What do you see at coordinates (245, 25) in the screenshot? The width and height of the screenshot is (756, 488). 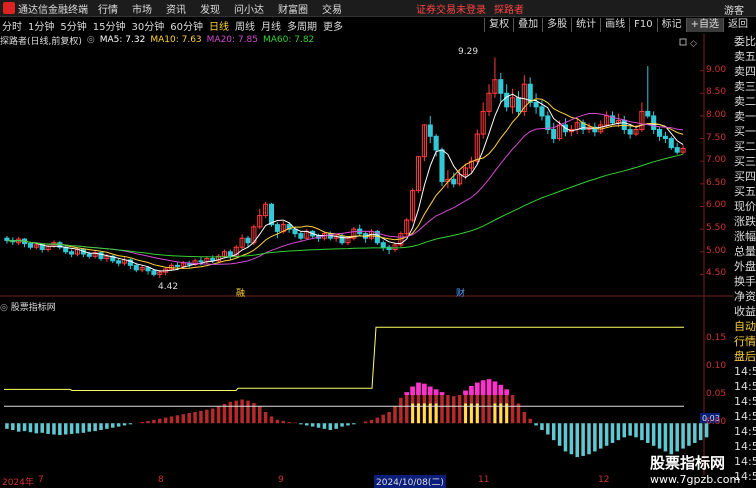 I see `period-weekly: 周线` at bounding box center [245, 25].